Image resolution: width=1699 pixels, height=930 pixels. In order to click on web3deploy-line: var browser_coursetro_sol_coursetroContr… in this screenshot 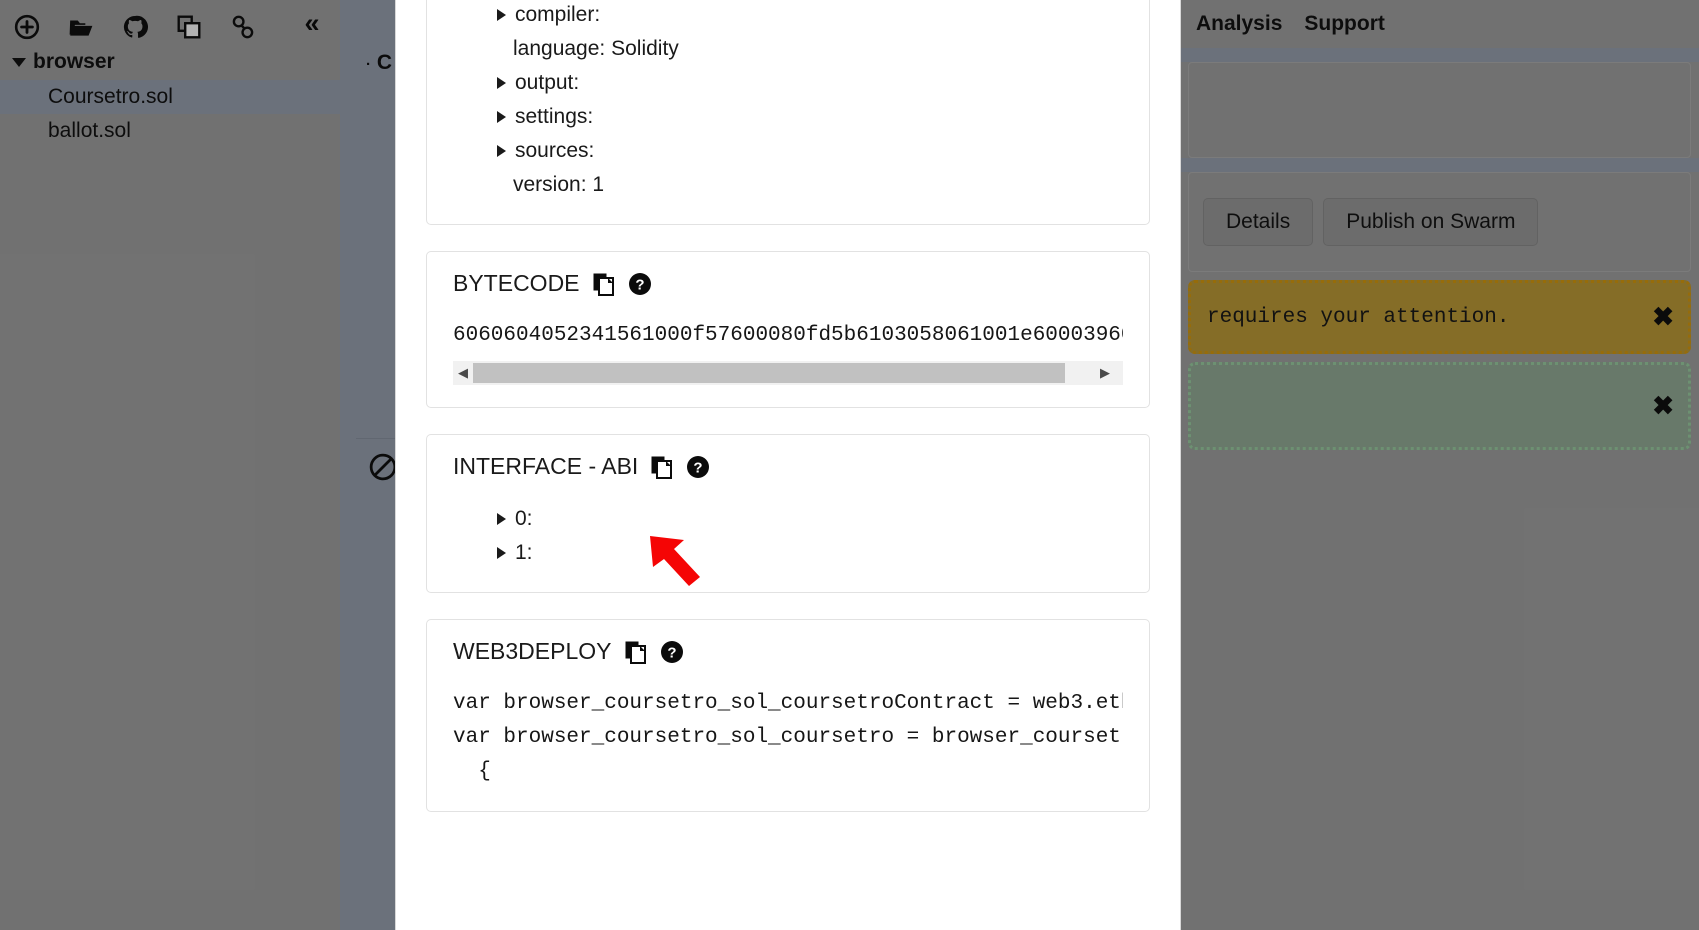, I will do `click(788, 704)`.